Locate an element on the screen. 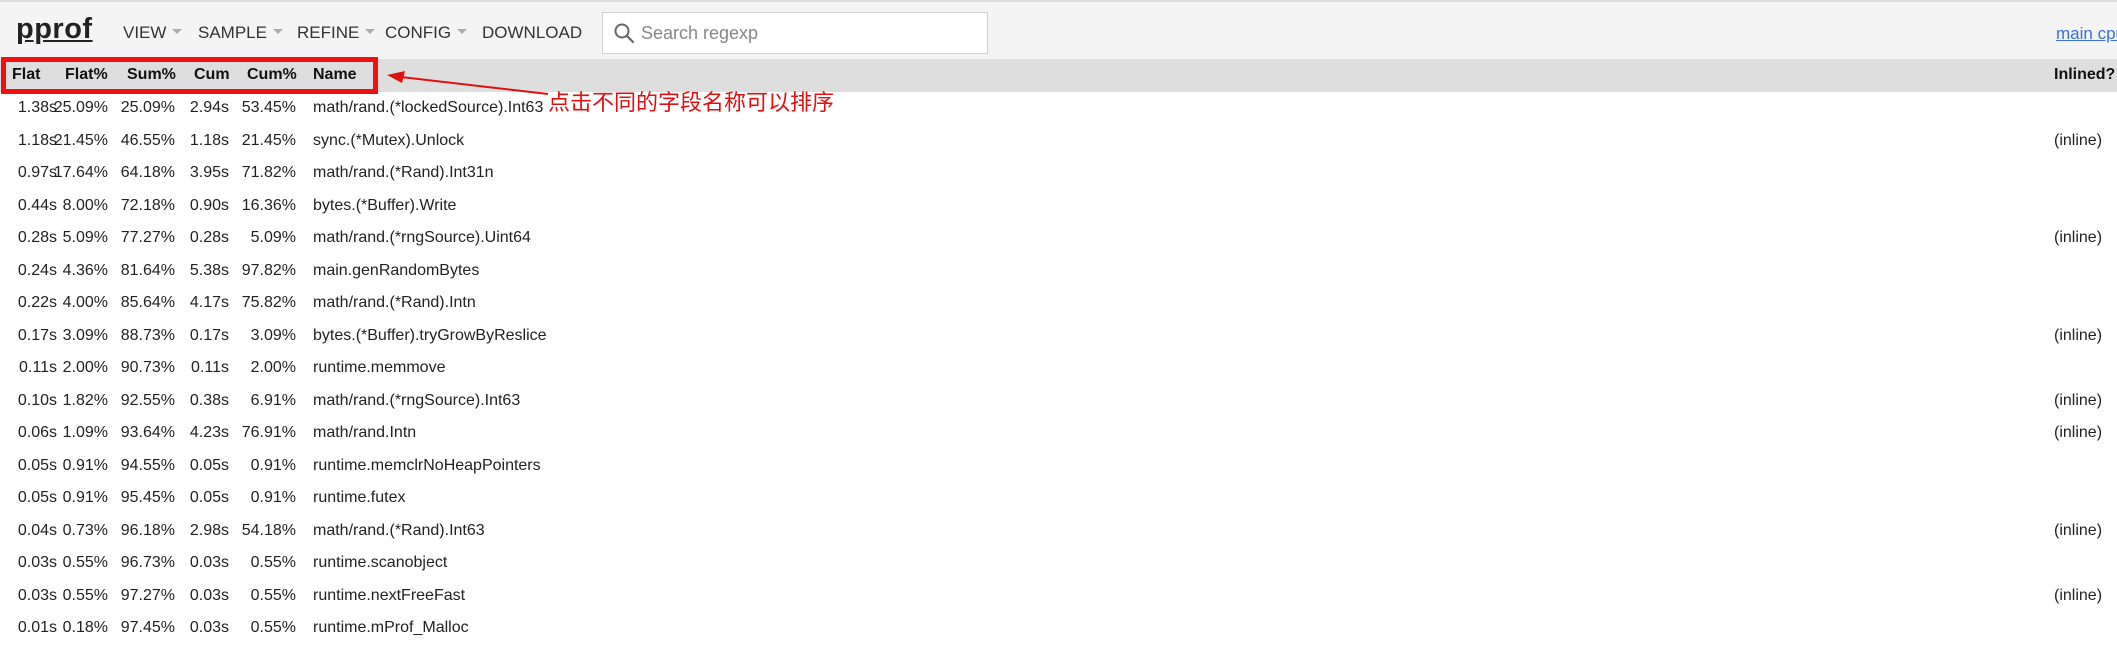 The height and width of the screenshot is (646, 2117). cell-function-name: math/rand.(*Rand).Intn is located at coordinates (394, 303).